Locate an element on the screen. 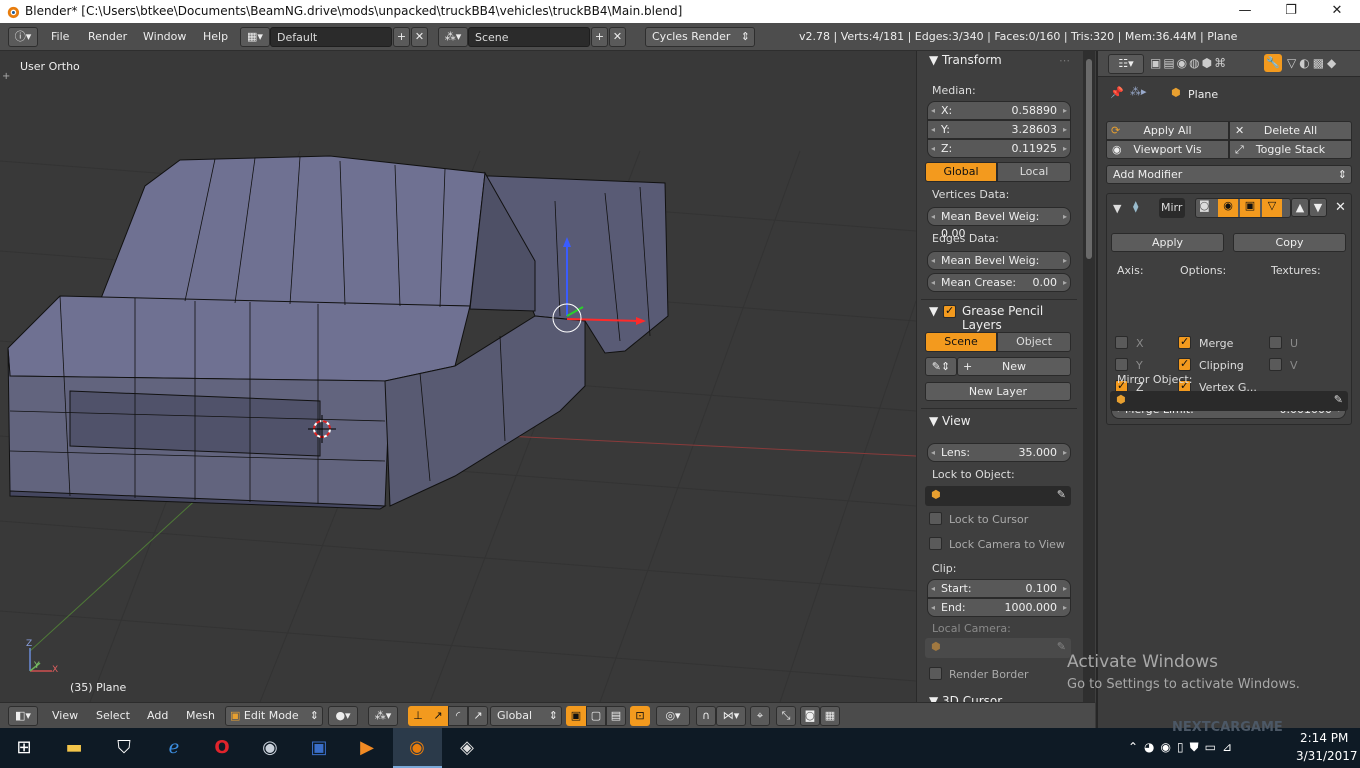 This screenshot has height=768, width=1360. unity-icon: ◈ is located at coordinates (467, 748).